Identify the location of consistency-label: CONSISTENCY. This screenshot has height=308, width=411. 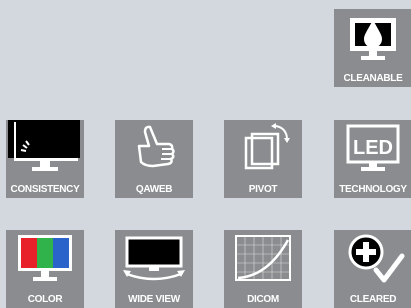
(45, 189).